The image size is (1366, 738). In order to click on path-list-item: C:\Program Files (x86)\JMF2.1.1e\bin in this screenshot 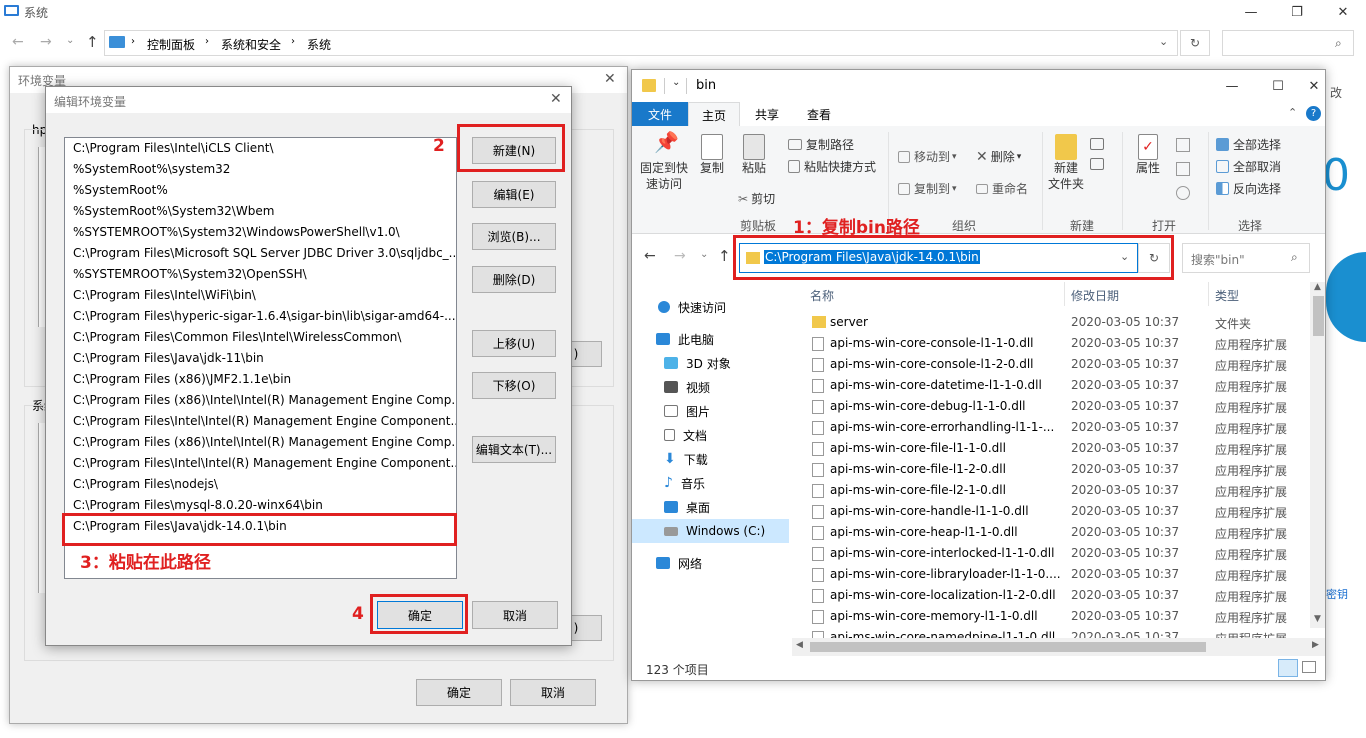, I will do `click(260, 379)`.